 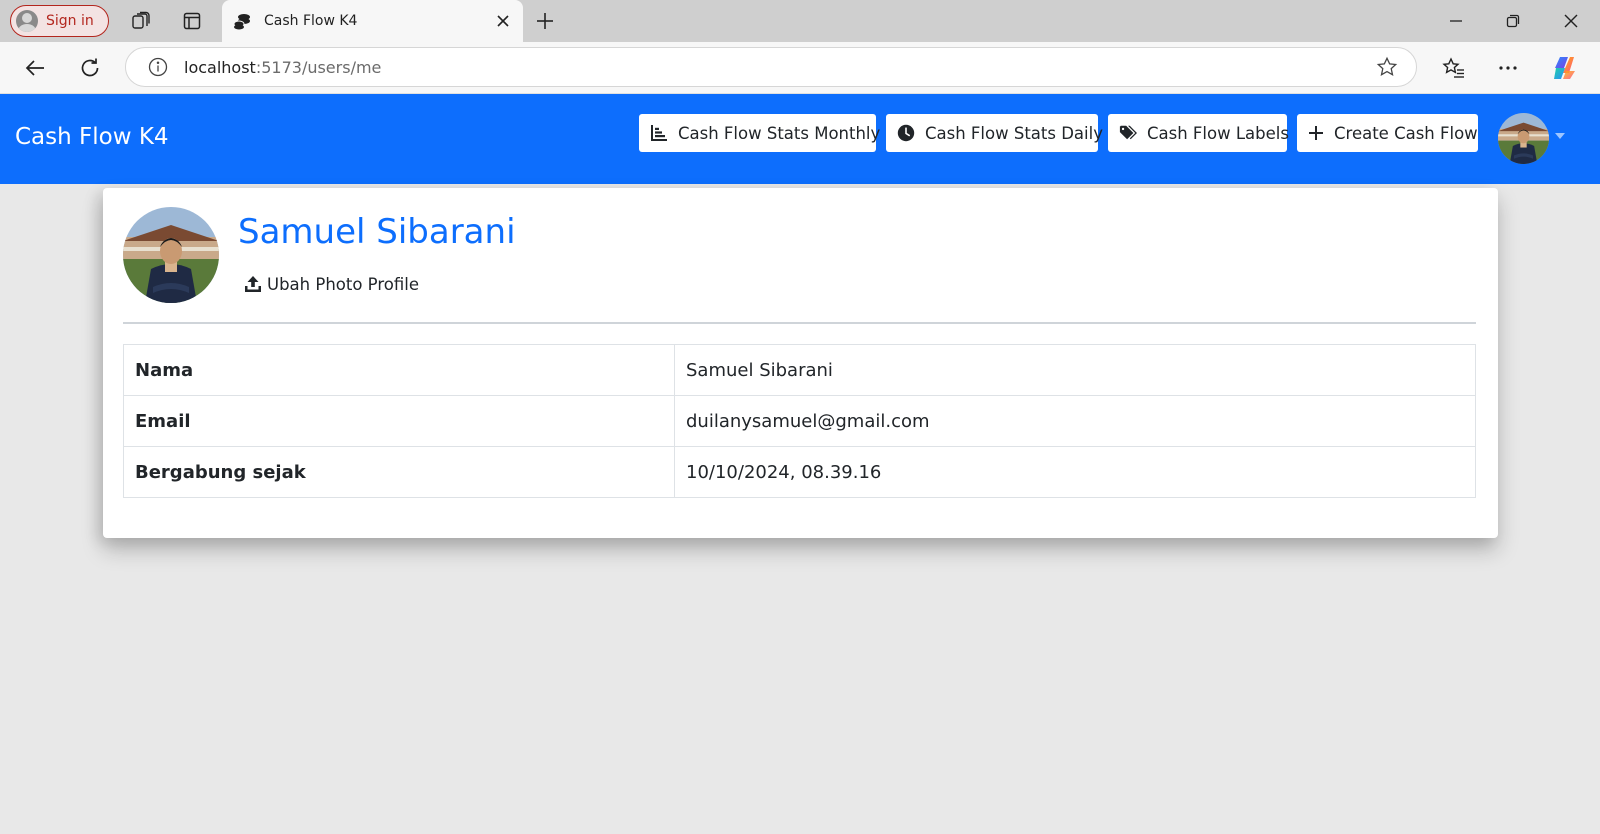 I want to click on change-photo-button: Ubah Photo Profile, so click(x=331, y=284).